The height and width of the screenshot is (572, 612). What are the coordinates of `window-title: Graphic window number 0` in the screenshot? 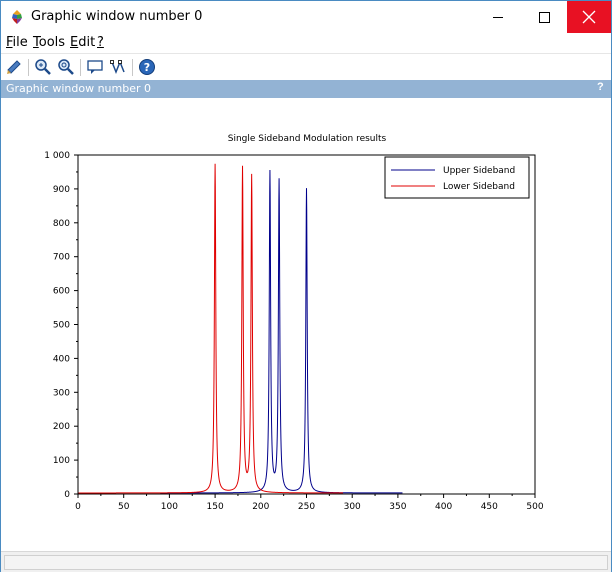 It's located at (117, 16).